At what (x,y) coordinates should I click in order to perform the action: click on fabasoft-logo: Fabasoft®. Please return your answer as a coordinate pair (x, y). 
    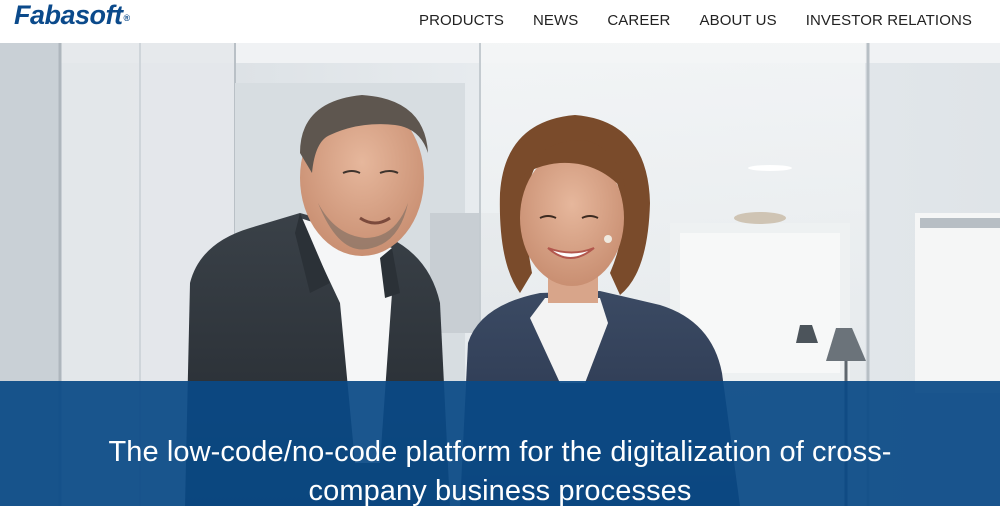
    Looking at the image, I should click on (72, 15).